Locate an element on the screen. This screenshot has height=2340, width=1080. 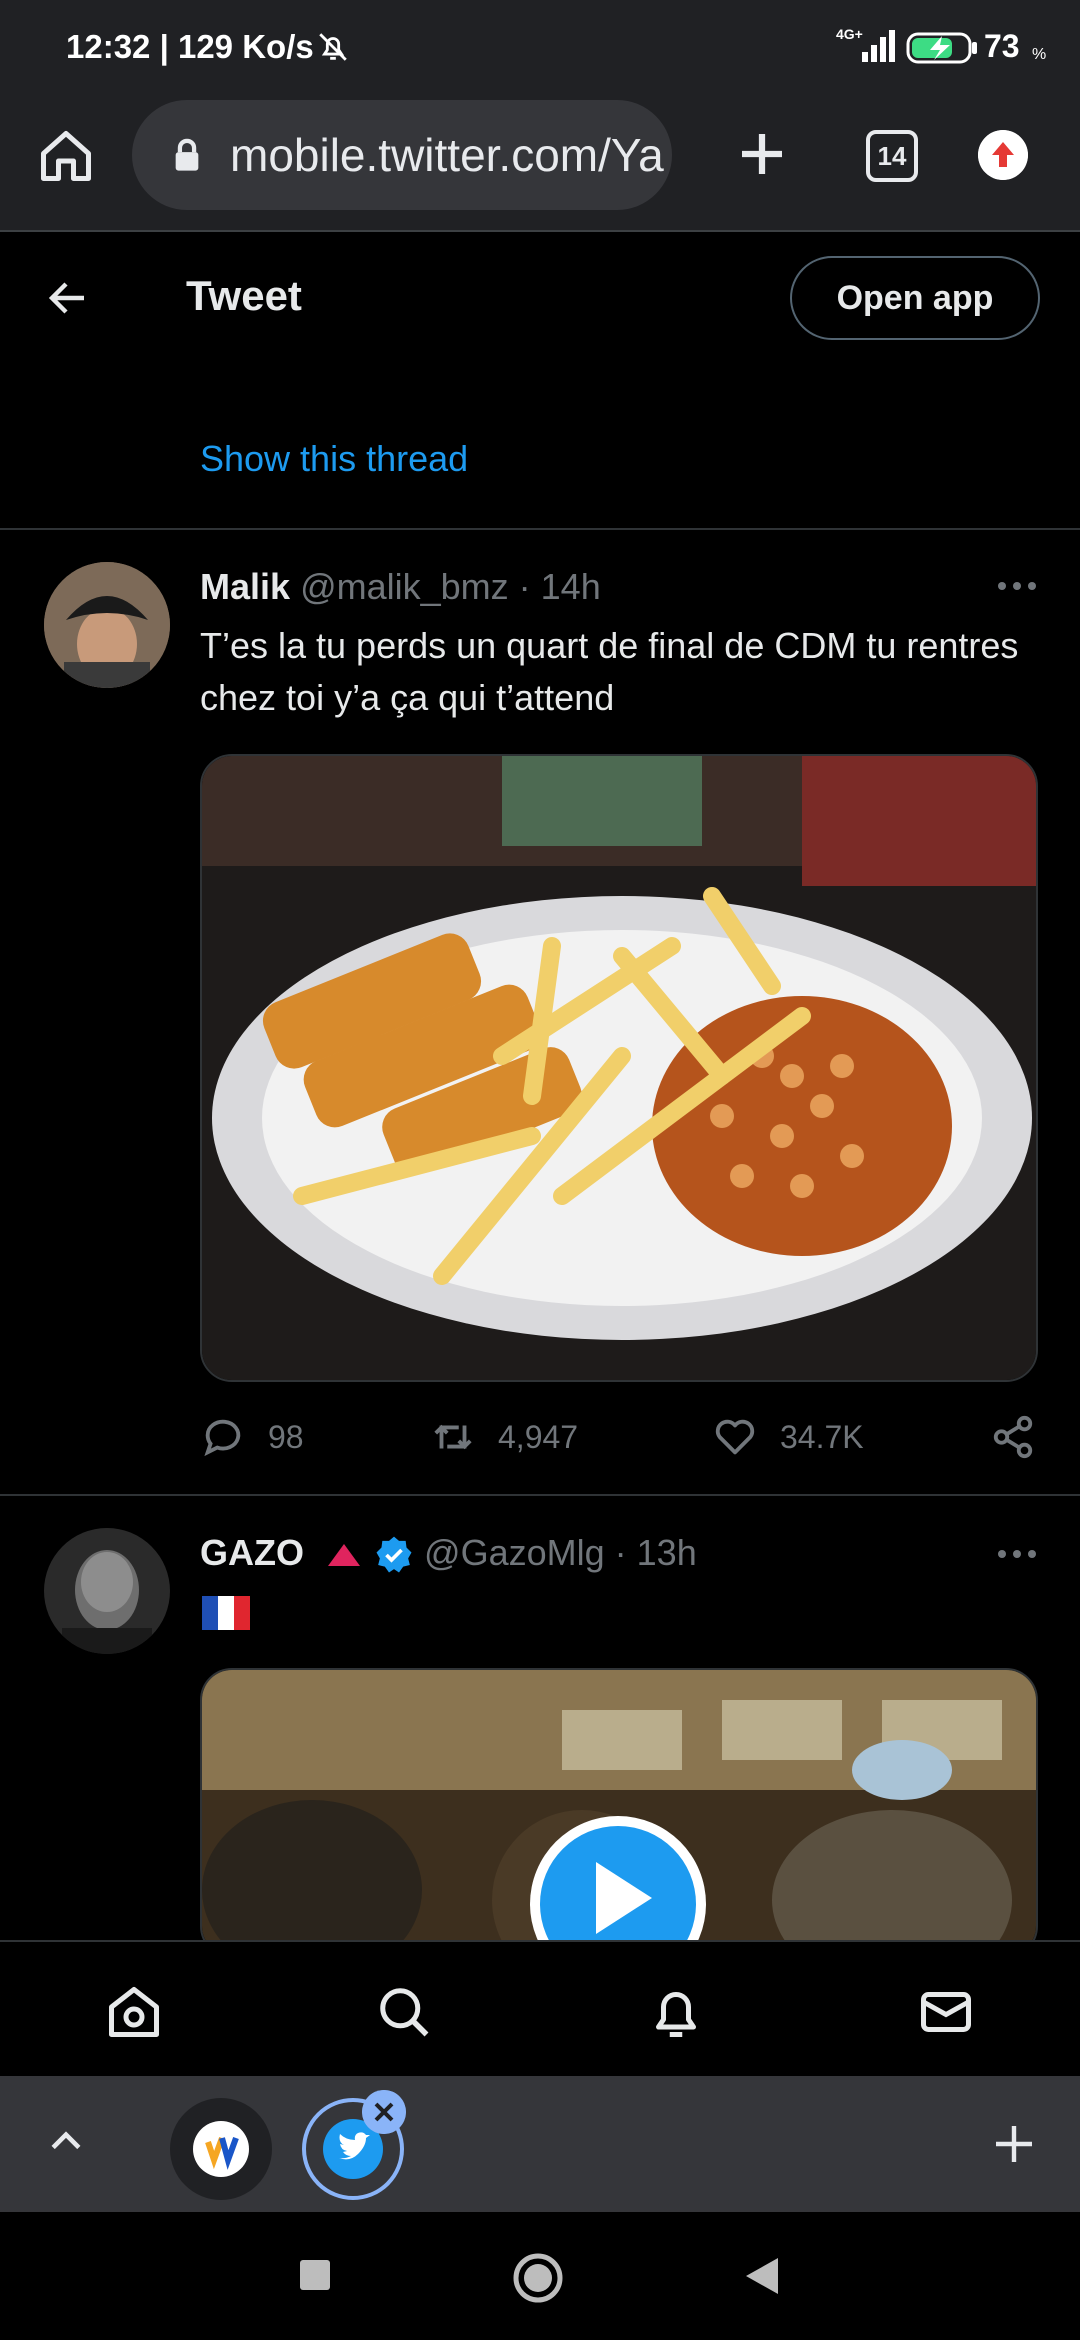
address-bar: mobile.twitter.com/Ya is located at coordinates (402, 155).